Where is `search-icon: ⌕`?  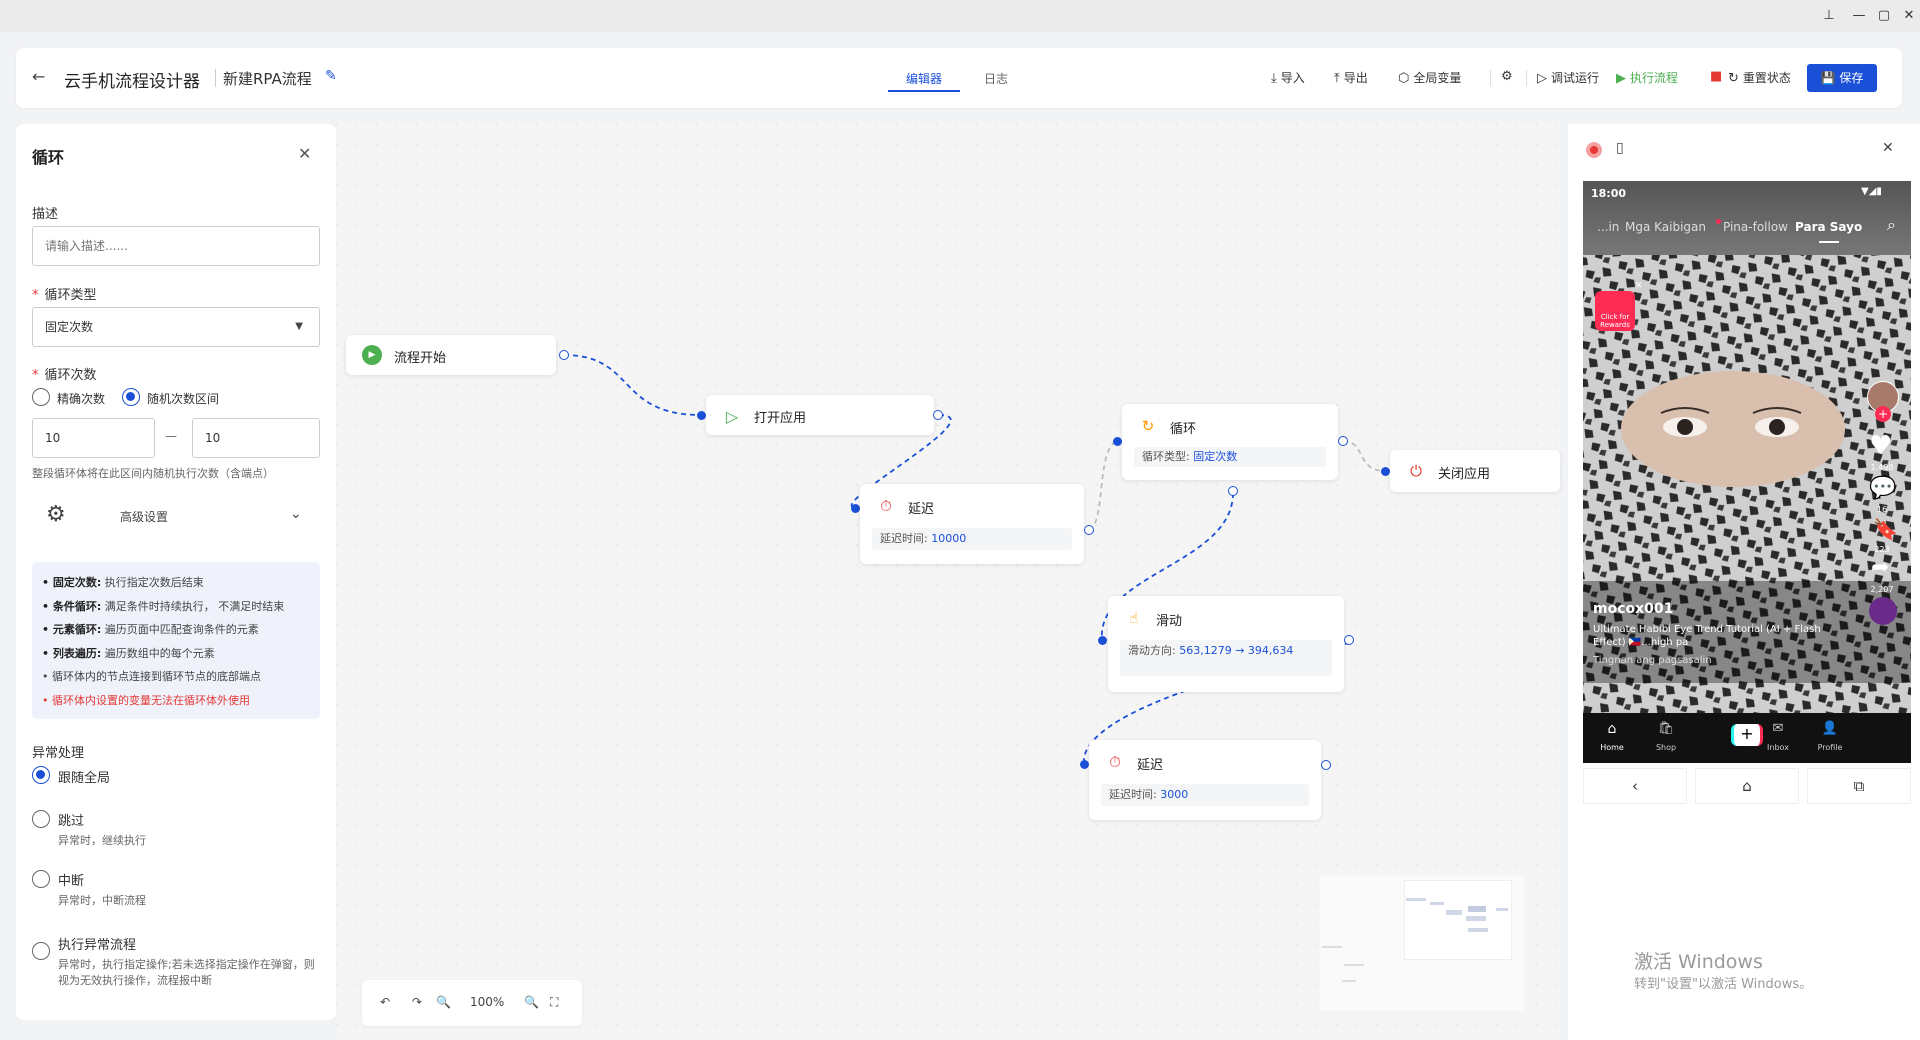 search-icon: ⌕ is located at coordinates (1891, 225).